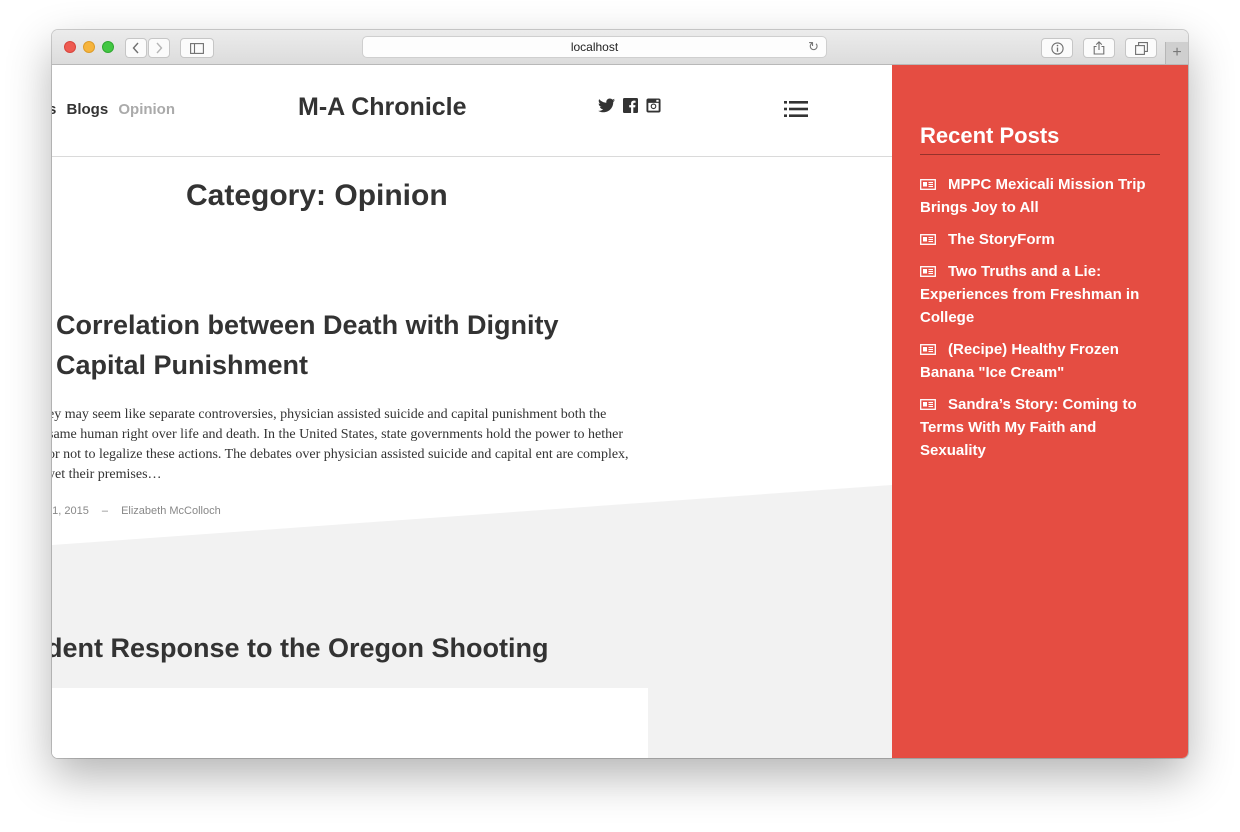 Image resolution: width=1240 pixels, height=832 pixels. Describe the element at coordinates (317, 195) in the screenshot. I see `category-heading: Category: Opinion` at that location.